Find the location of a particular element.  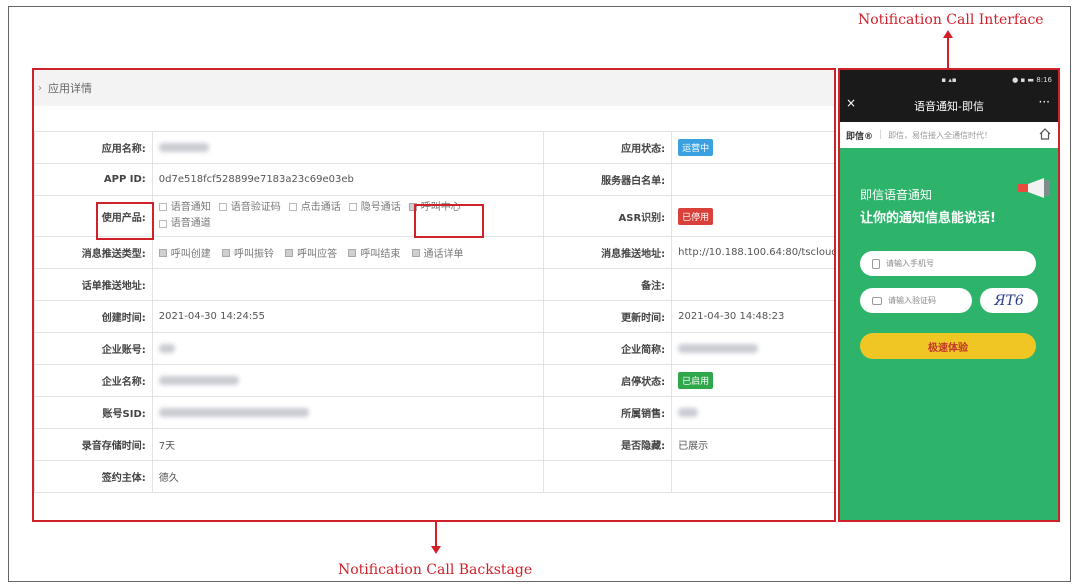

signal-icon: ▪ ▴▪ is located at coordinates (949, 80).